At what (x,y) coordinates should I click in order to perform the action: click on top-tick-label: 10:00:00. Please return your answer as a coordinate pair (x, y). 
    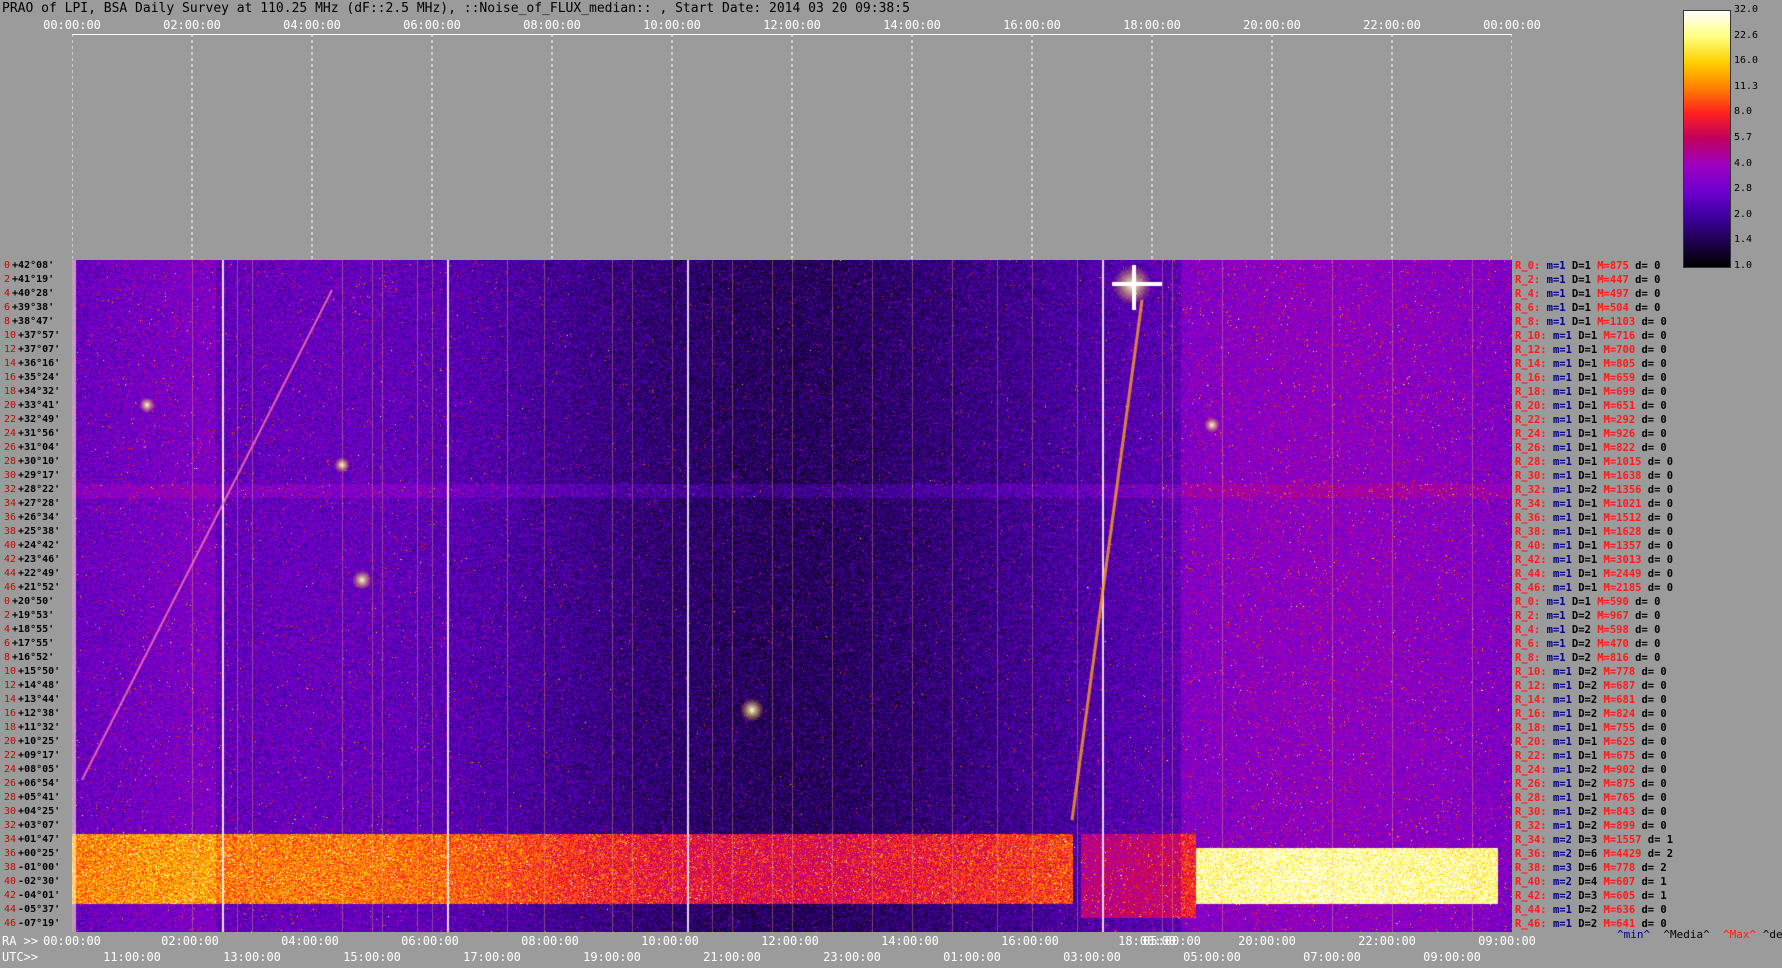
    Looking at the image, I should click on (672, 25).